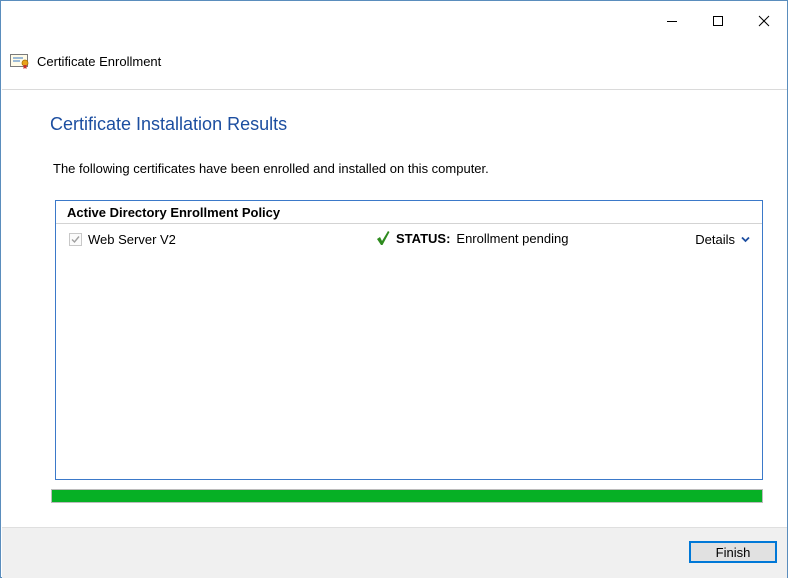  I want to click on progress-bar, so click(407, 496).